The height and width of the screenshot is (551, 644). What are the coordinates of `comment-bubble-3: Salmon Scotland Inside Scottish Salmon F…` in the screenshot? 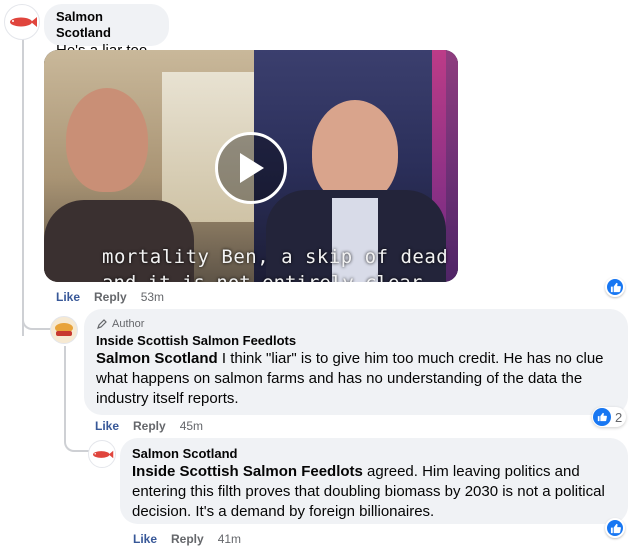 It's located at (374, 481).